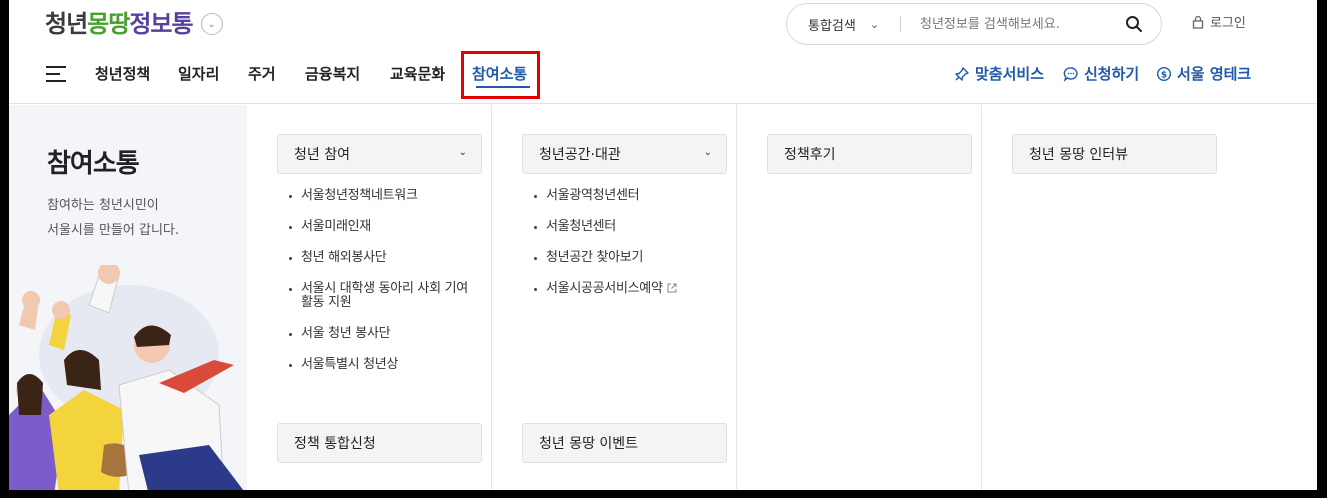  Describe the element at coordinates (605, 258) in the screenshot. I see `list-item: 청년공간 찾아보기` at that location.